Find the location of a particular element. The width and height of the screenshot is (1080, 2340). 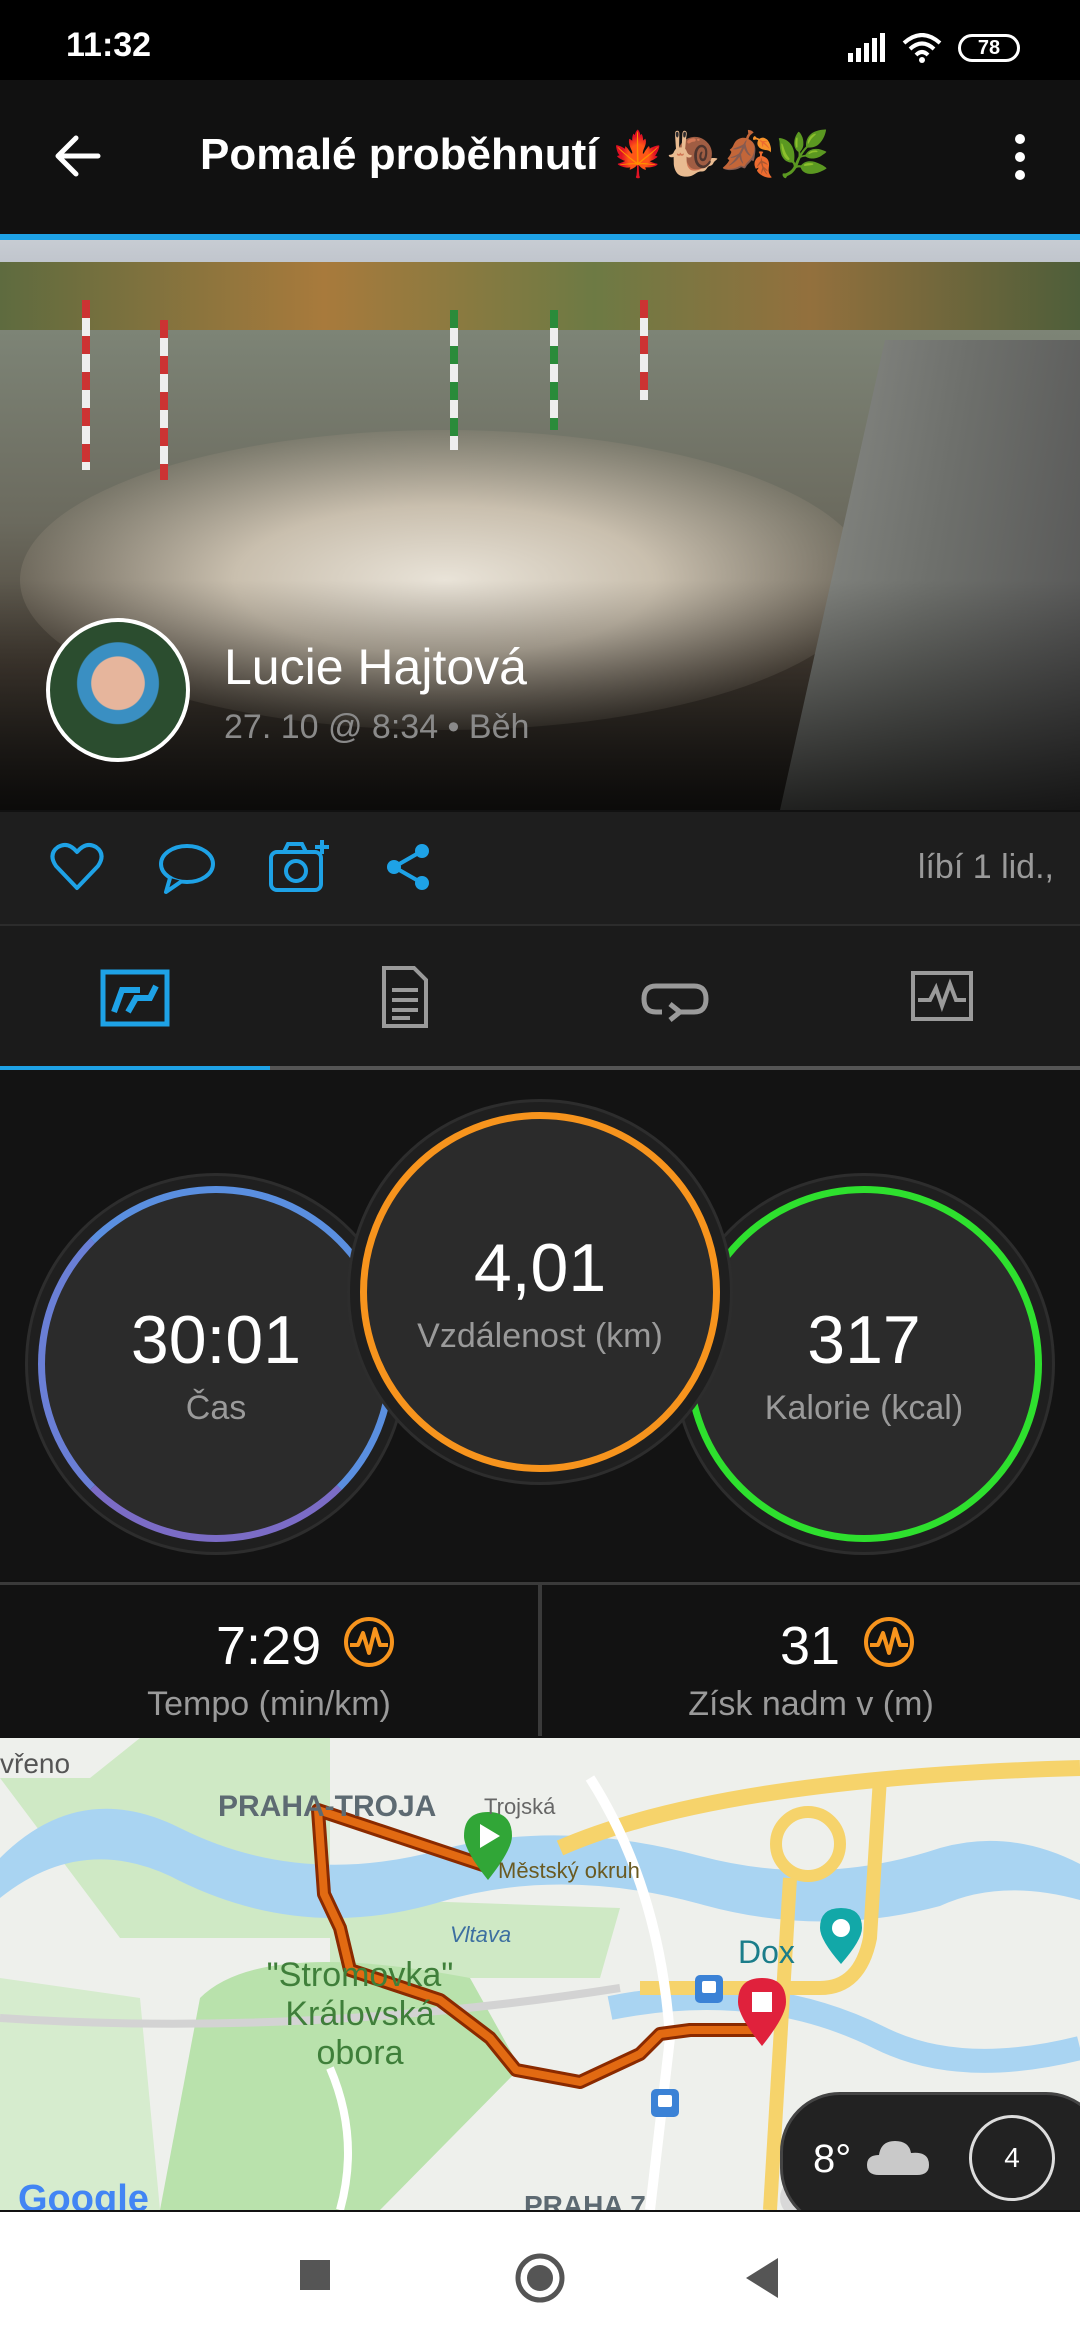

map-label-stromovka: "Stromovka" Královská obora is located at coordinates (360, 2014).